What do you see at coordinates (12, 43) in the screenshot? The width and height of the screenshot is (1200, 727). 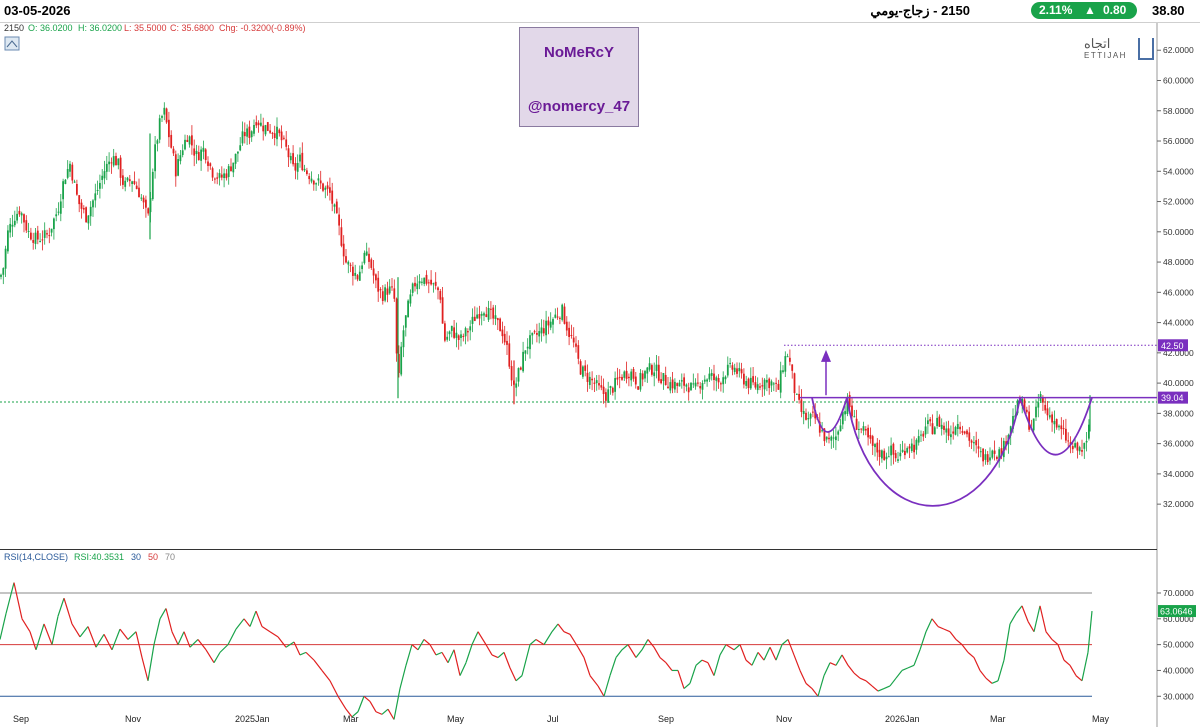 I see `grid-icon` at bounding box center [12, 43].